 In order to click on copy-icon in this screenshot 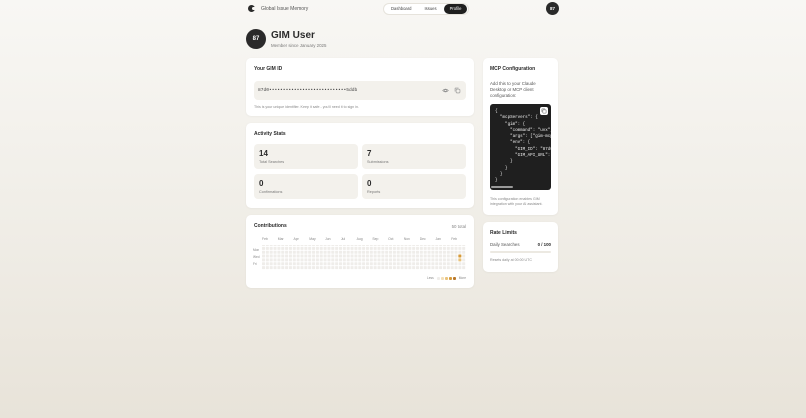, I will do `click(457, 90)`.